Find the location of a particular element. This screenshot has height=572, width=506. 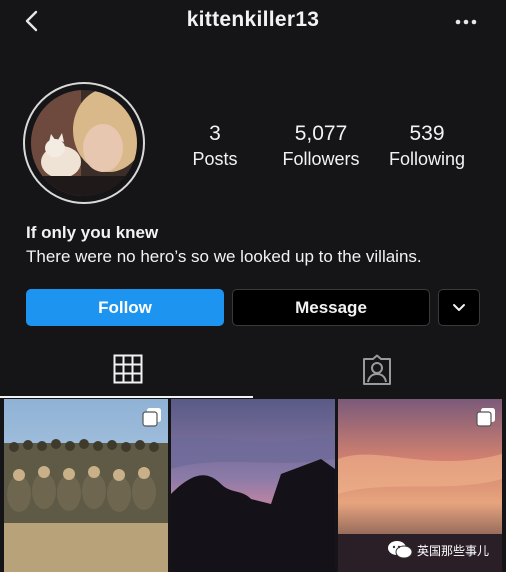

avatar-image is located at coordinates (84, 143).